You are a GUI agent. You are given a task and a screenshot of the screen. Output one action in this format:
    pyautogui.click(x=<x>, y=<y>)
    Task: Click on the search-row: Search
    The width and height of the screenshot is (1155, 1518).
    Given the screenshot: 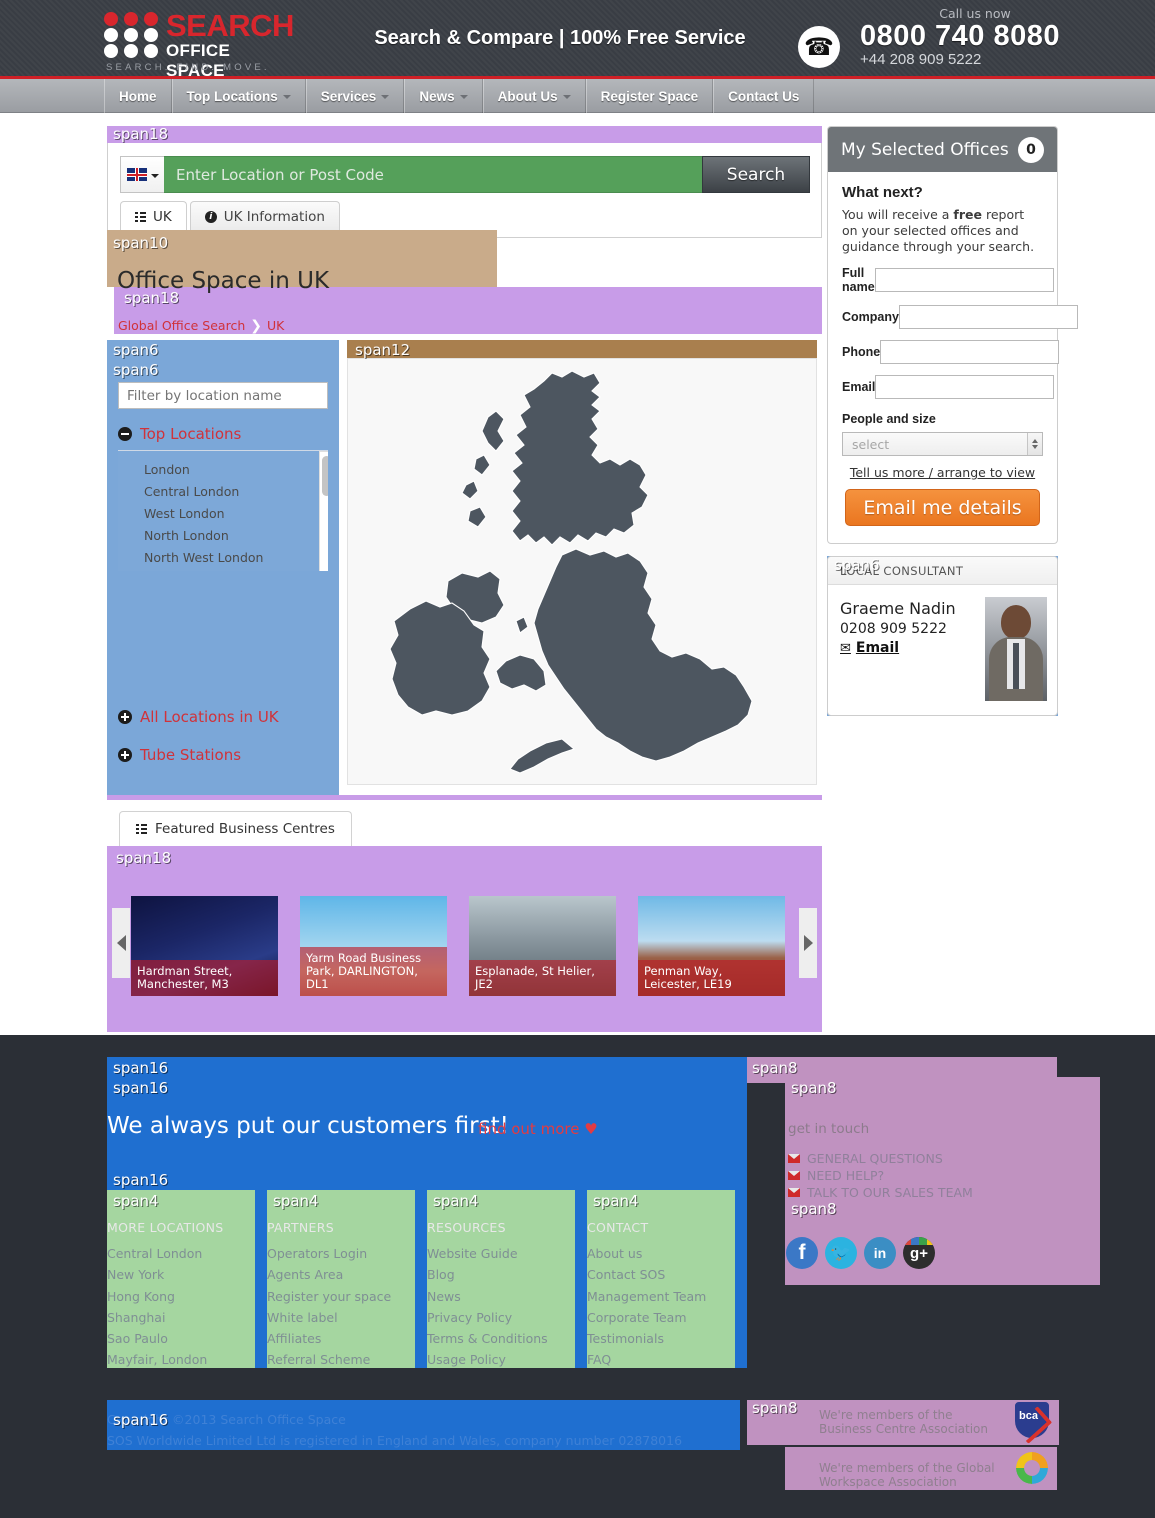 What is the action you would take?
    pyautogui.click(x=465, y=174)
    